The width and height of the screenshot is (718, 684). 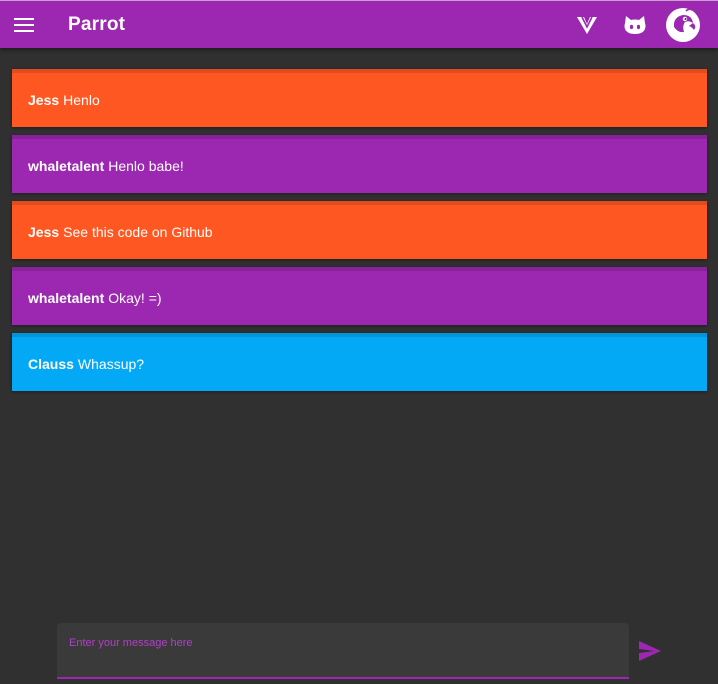 I want to click on app-toolbar: Parrot, so click(x=359, y=24).